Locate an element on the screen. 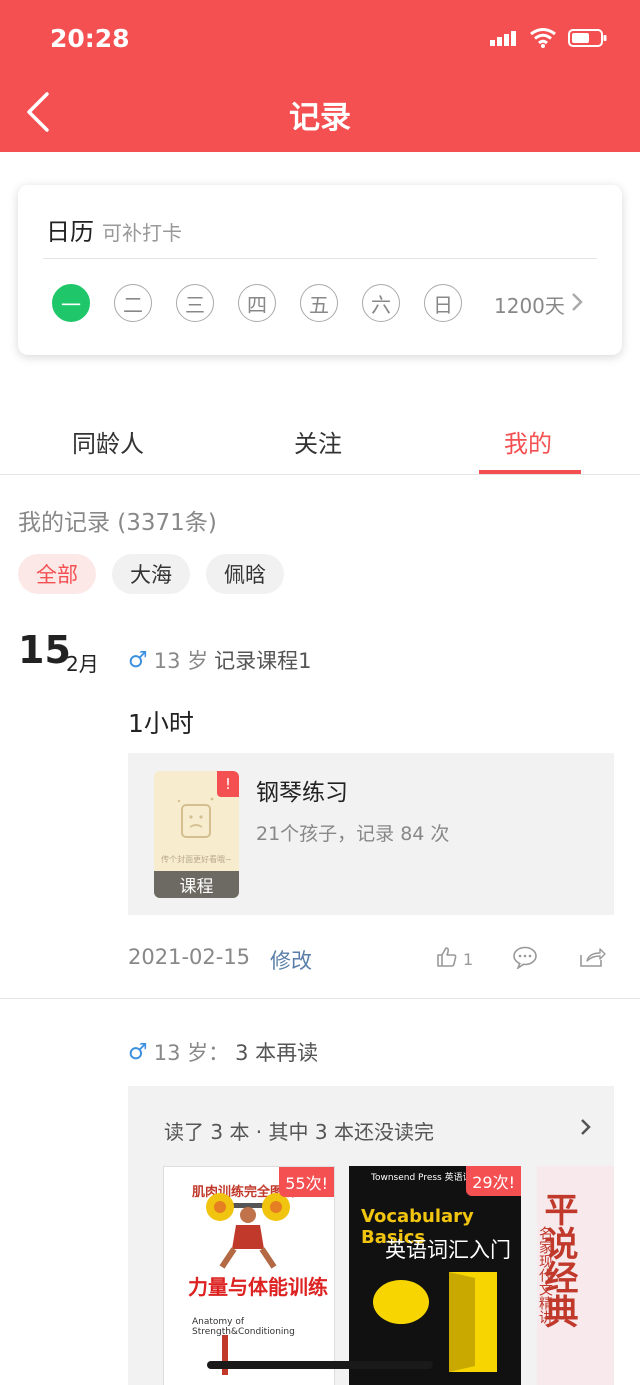 The image size is (640, 1385). door-illustration is located at coordinates (435, 1322).